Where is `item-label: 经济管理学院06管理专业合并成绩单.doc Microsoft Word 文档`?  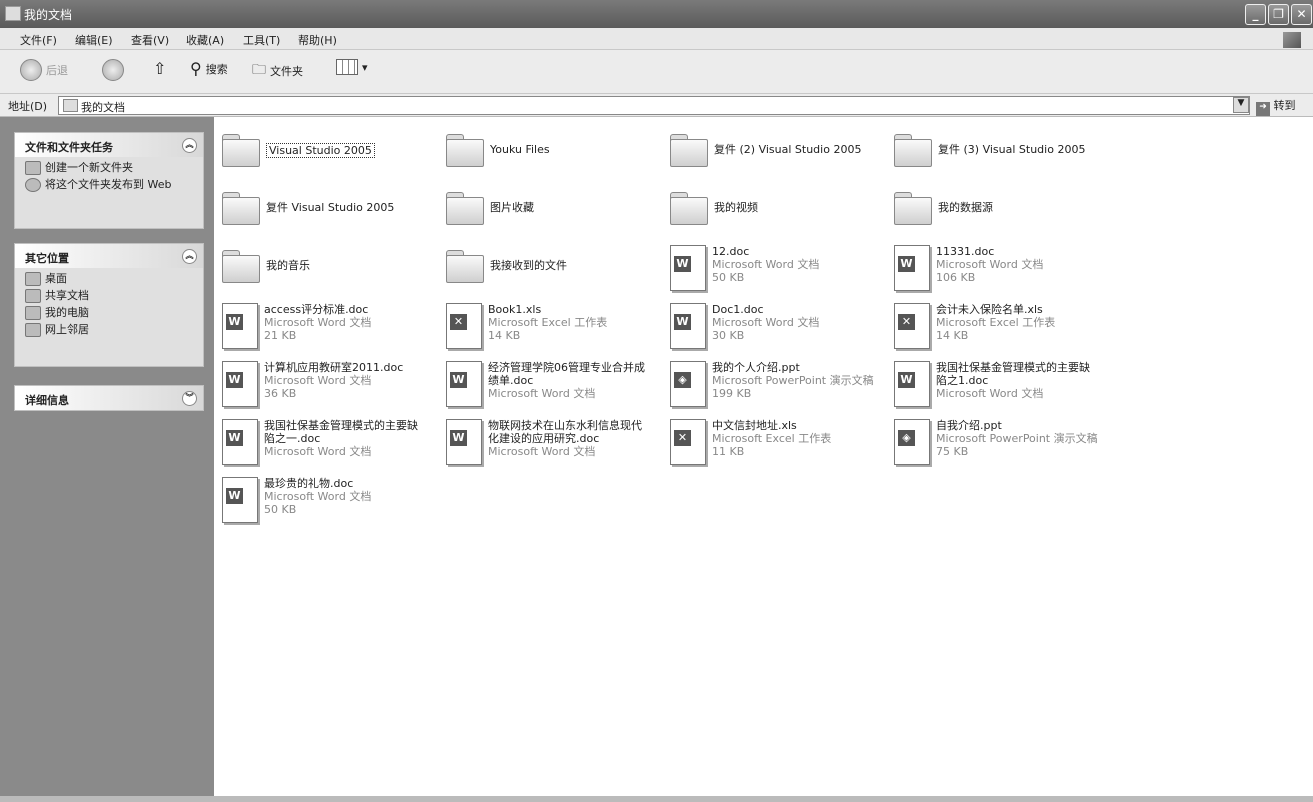
item-label: 经济管理学院06管理专业合并成绩单.doc Microsoft Word 文档 is located at coordinates (568, 380).